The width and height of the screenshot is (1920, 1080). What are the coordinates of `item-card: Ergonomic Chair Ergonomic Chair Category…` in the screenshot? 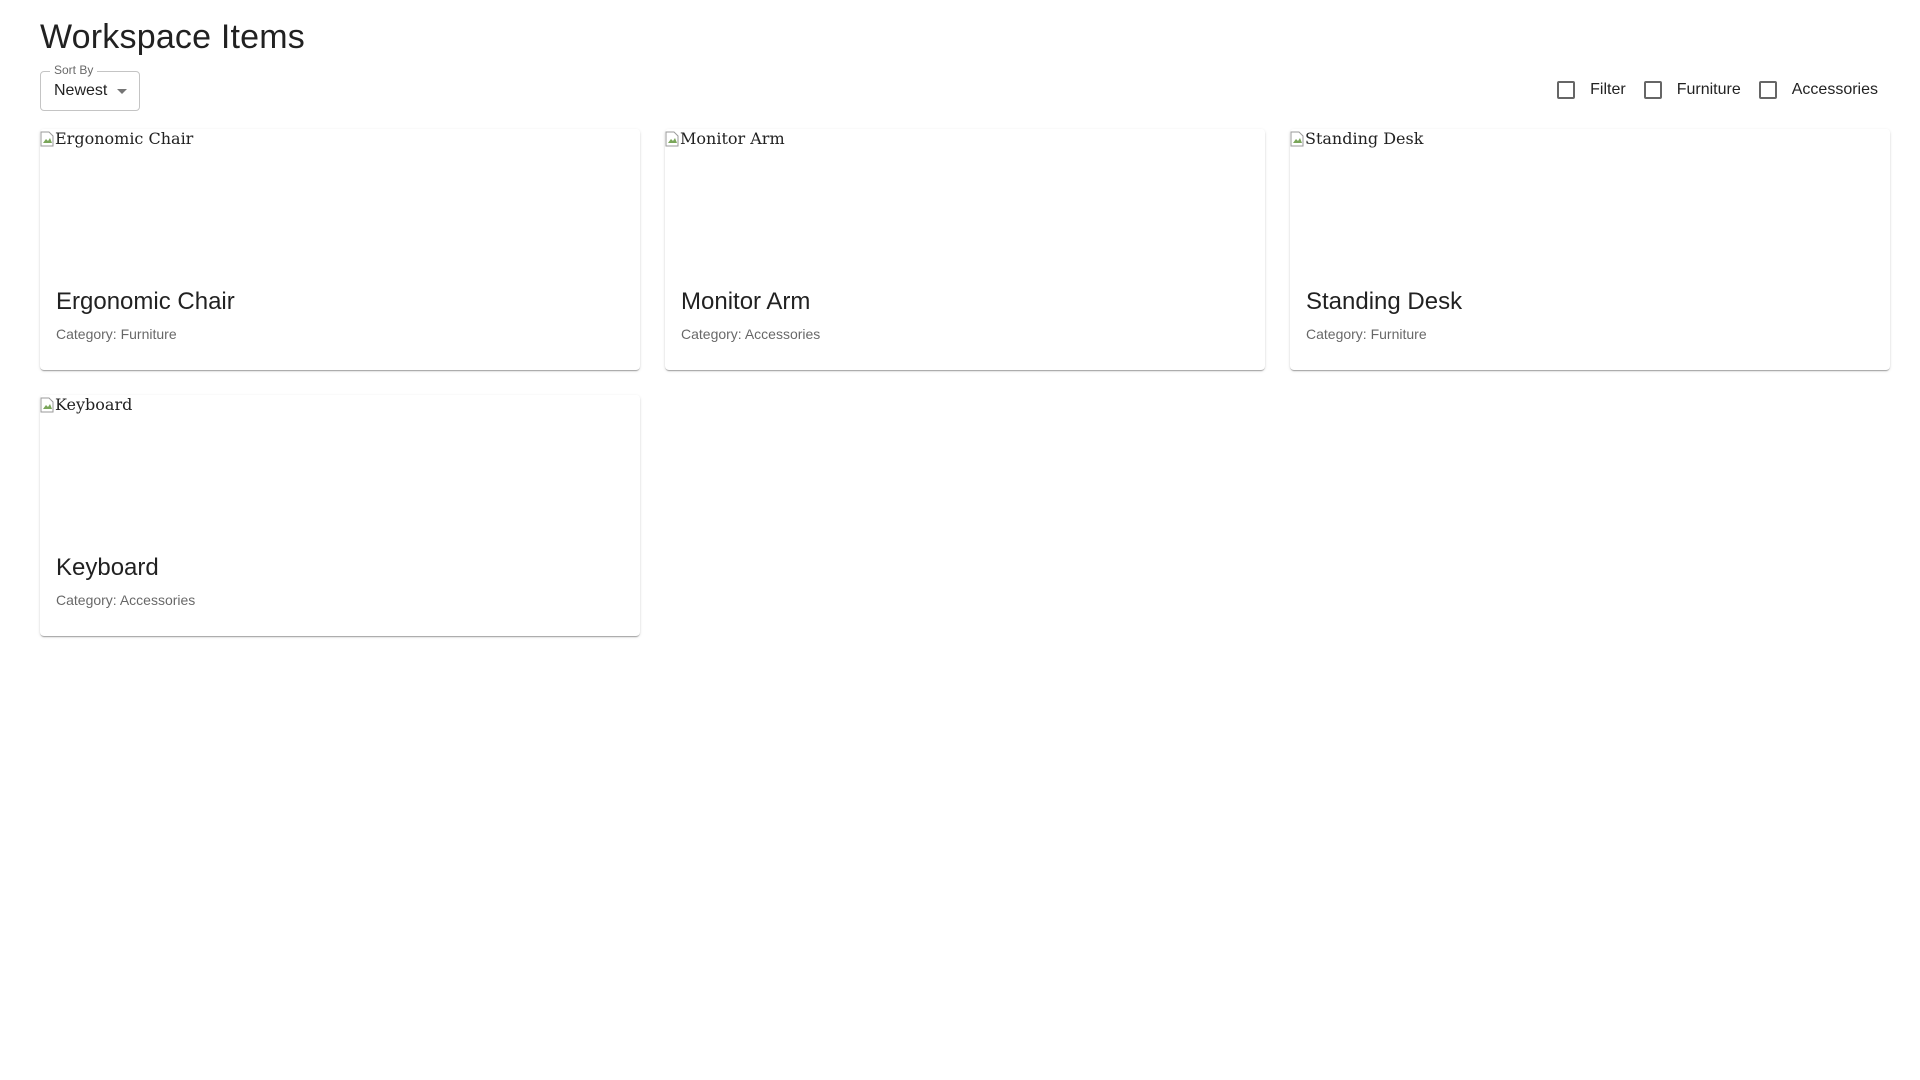 It's located at (340, 249).